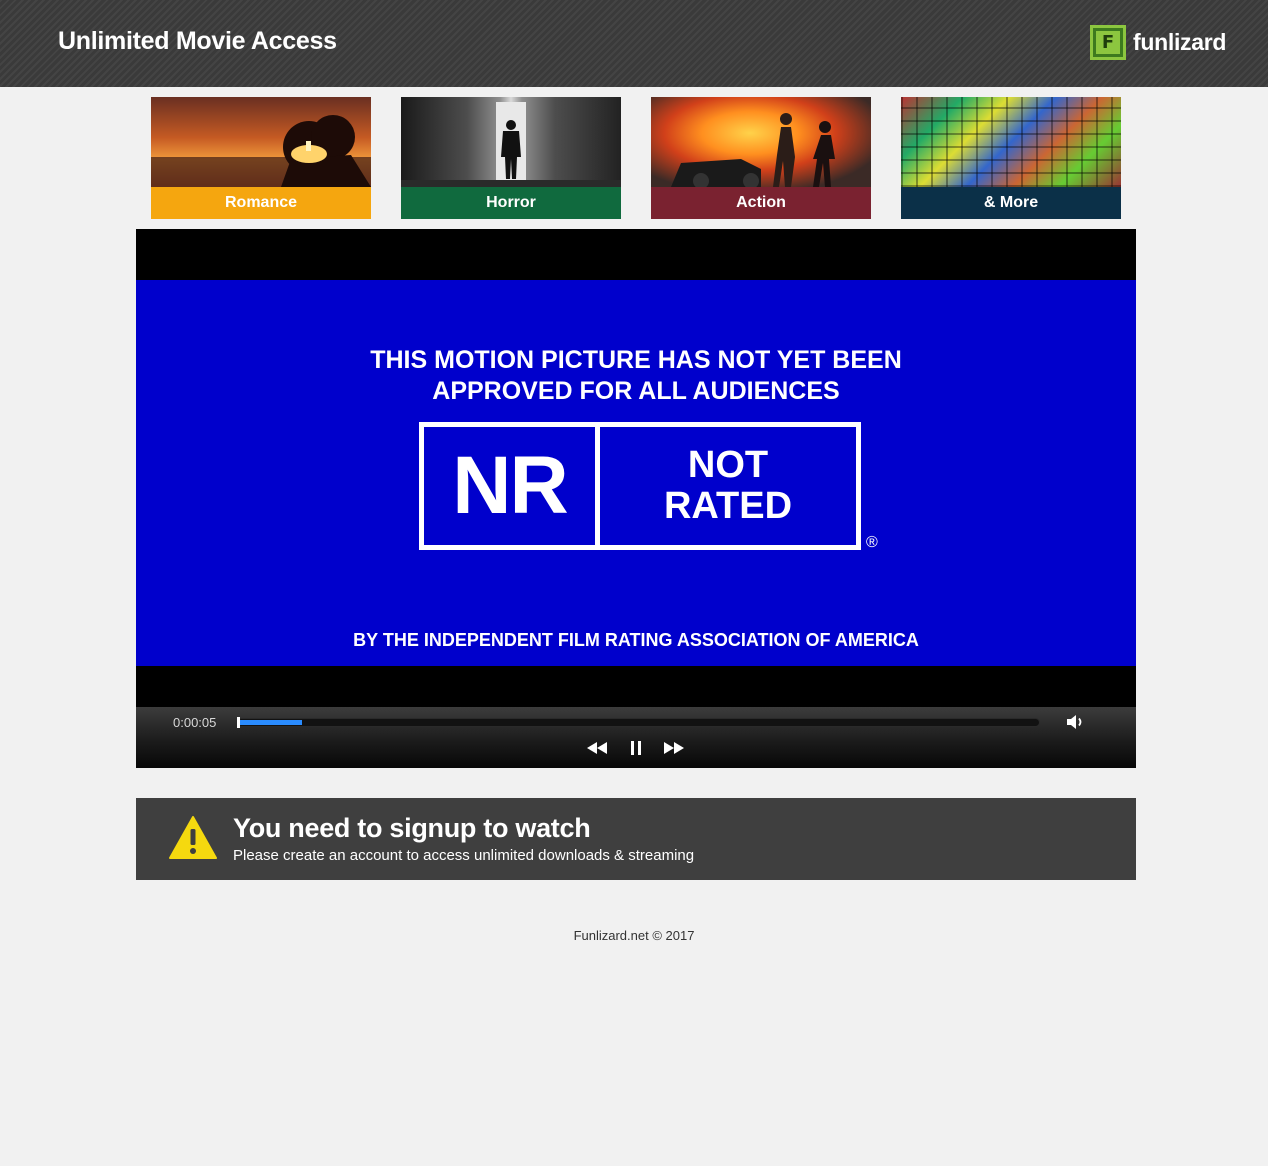  What do you see at coordinates (261, 151) in the screenshot?
I see `romance-couple-image` at bounding box center [261, 151].